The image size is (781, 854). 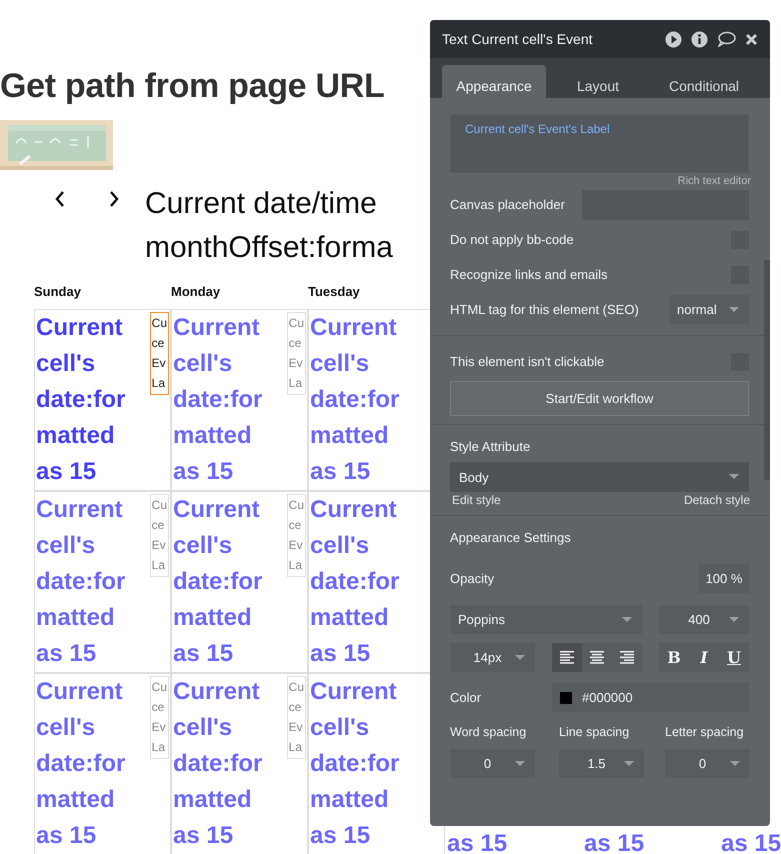 What do you see at coordinates (726, 39) in the screenshot?
I see `comment-icon` at bounding box center [726, 39].